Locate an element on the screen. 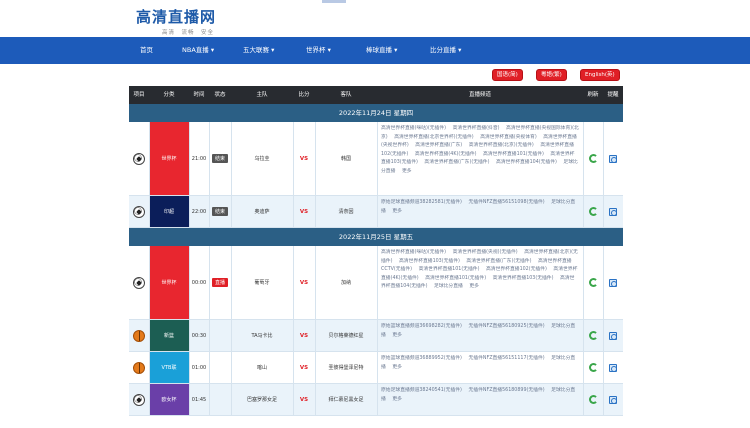 The height and width of the screenshot is (428, 750). site-logo: 高清直播网 高清 流畅 安全 is located at coordinates (176, 21).